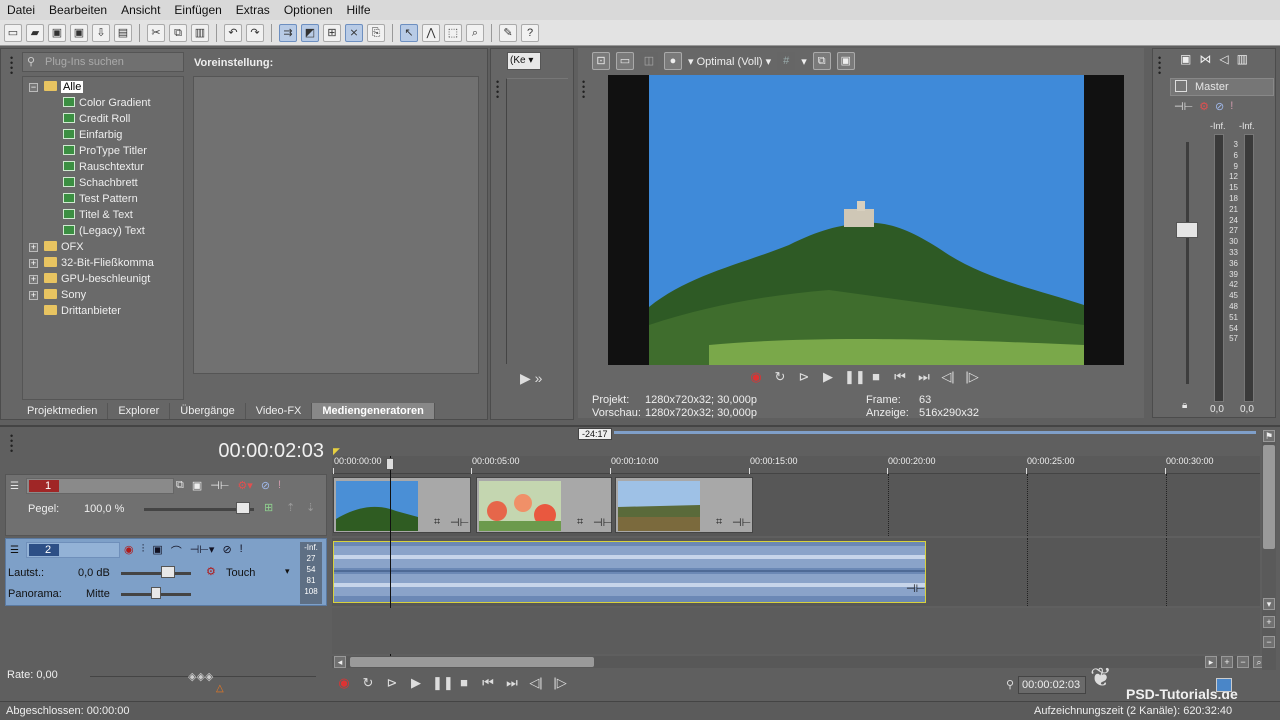 The height and width of the screenshot is (720, 1280). What do you see at coordinates (211, 571) in the screenshot?
I see `automation-gear-icon: ⚙` at bounding box center [211, 571].